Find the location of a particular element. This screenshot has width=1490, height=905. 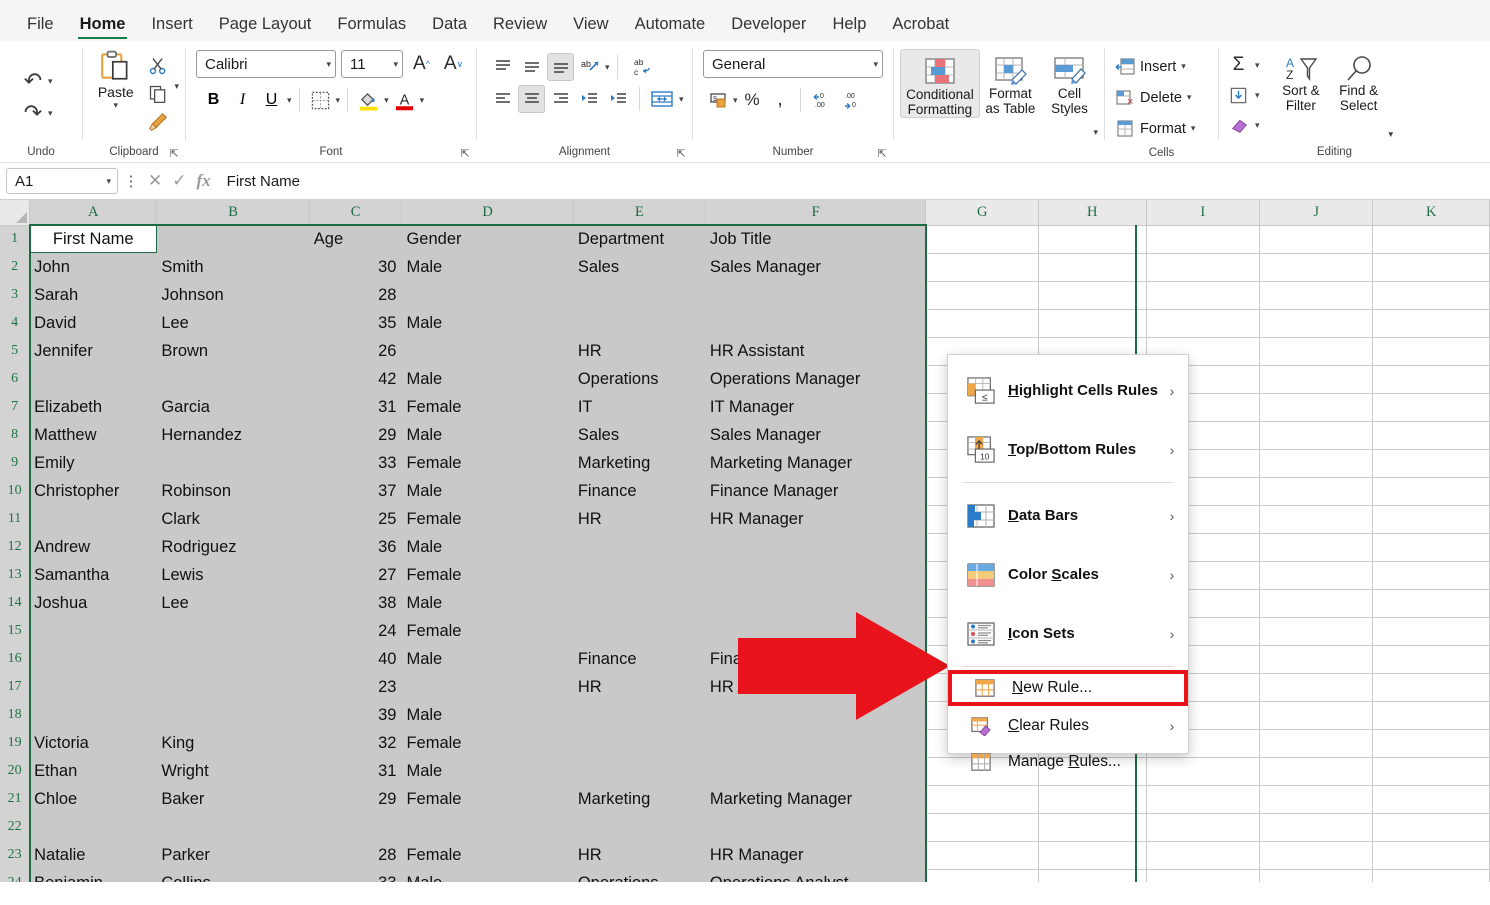

cell-I21 is located at coordinates (1203, 799).